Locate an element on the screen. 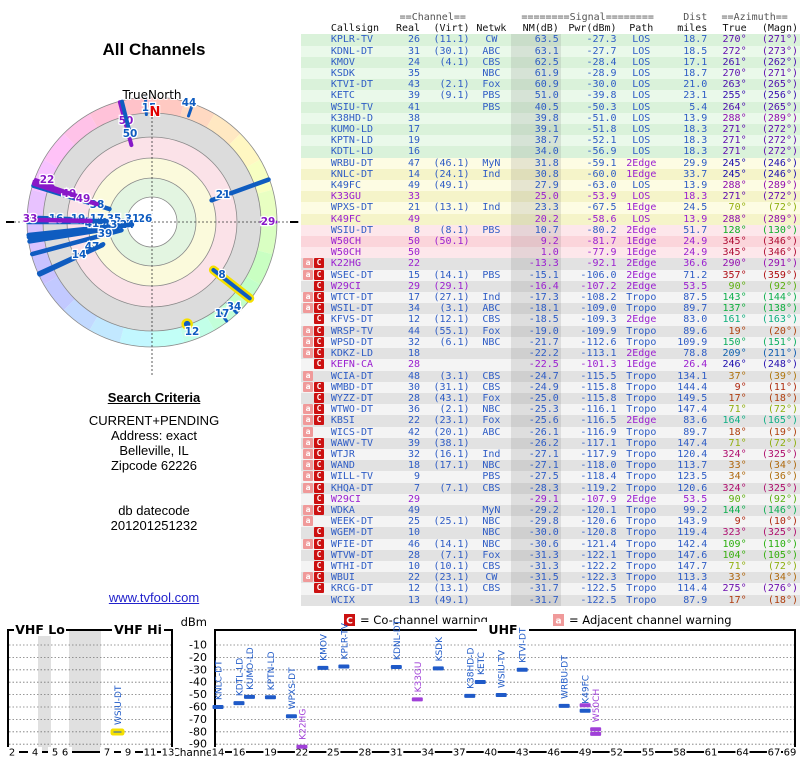  table-row: KSDK 35 NBC 61.9 -28.9 LOS 18.7 270° (271°) is located at coordinates (550, 74).